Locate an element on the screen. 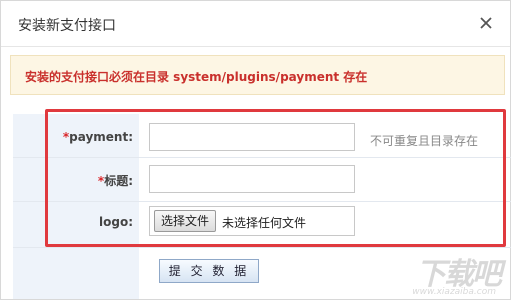 The width and height of the screenshot is (513, 302). dialog-title: 安装新支付接口 is located at coordinates (67, 26).